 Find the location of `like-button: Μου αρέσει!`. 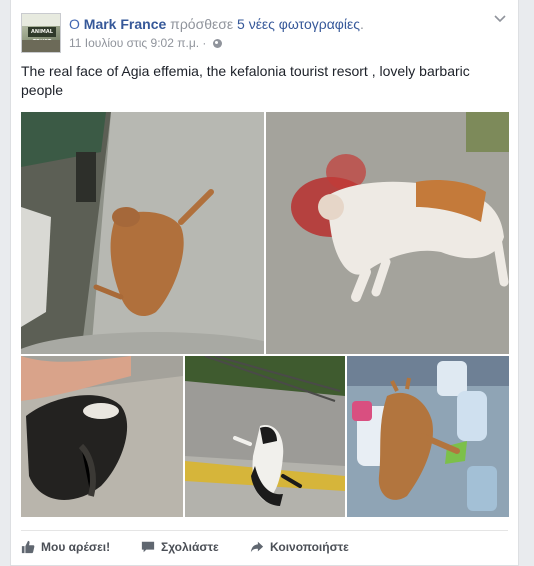

like-button: Μου αρέσει! is located at coordinates (65, 547).